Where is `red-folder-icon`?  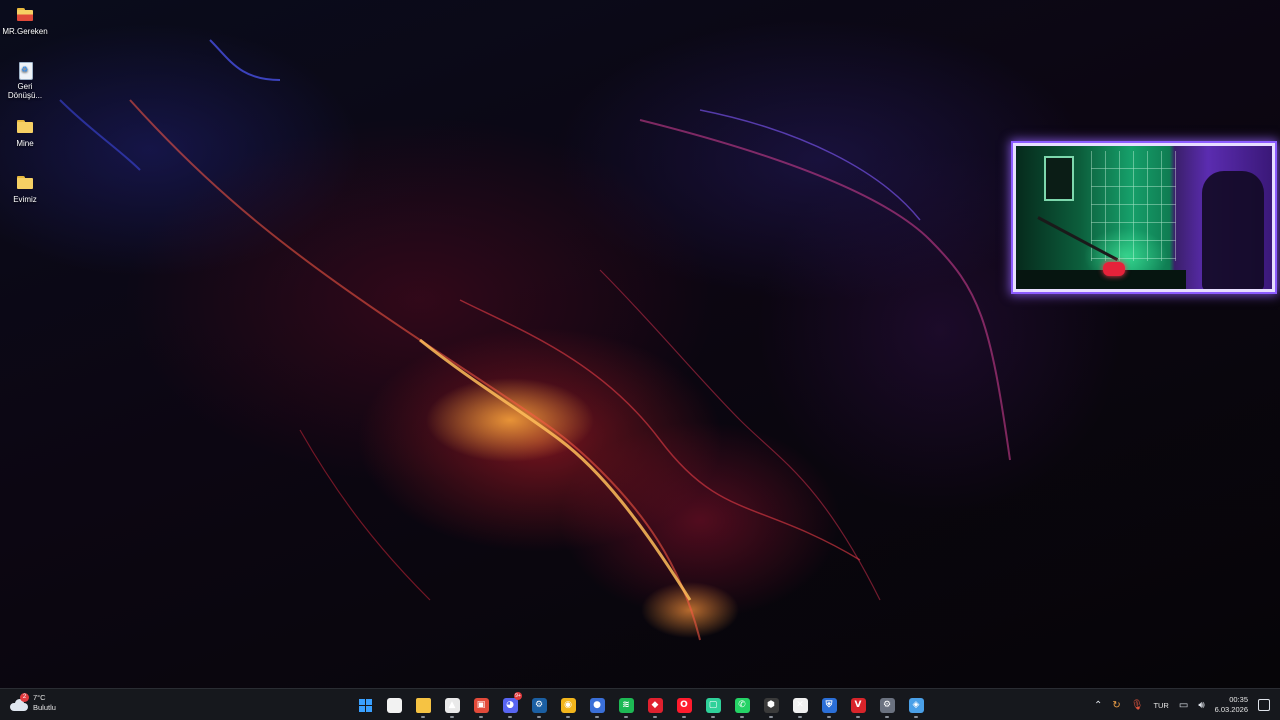 red-folder-icon is located at coordinates (25, 15).